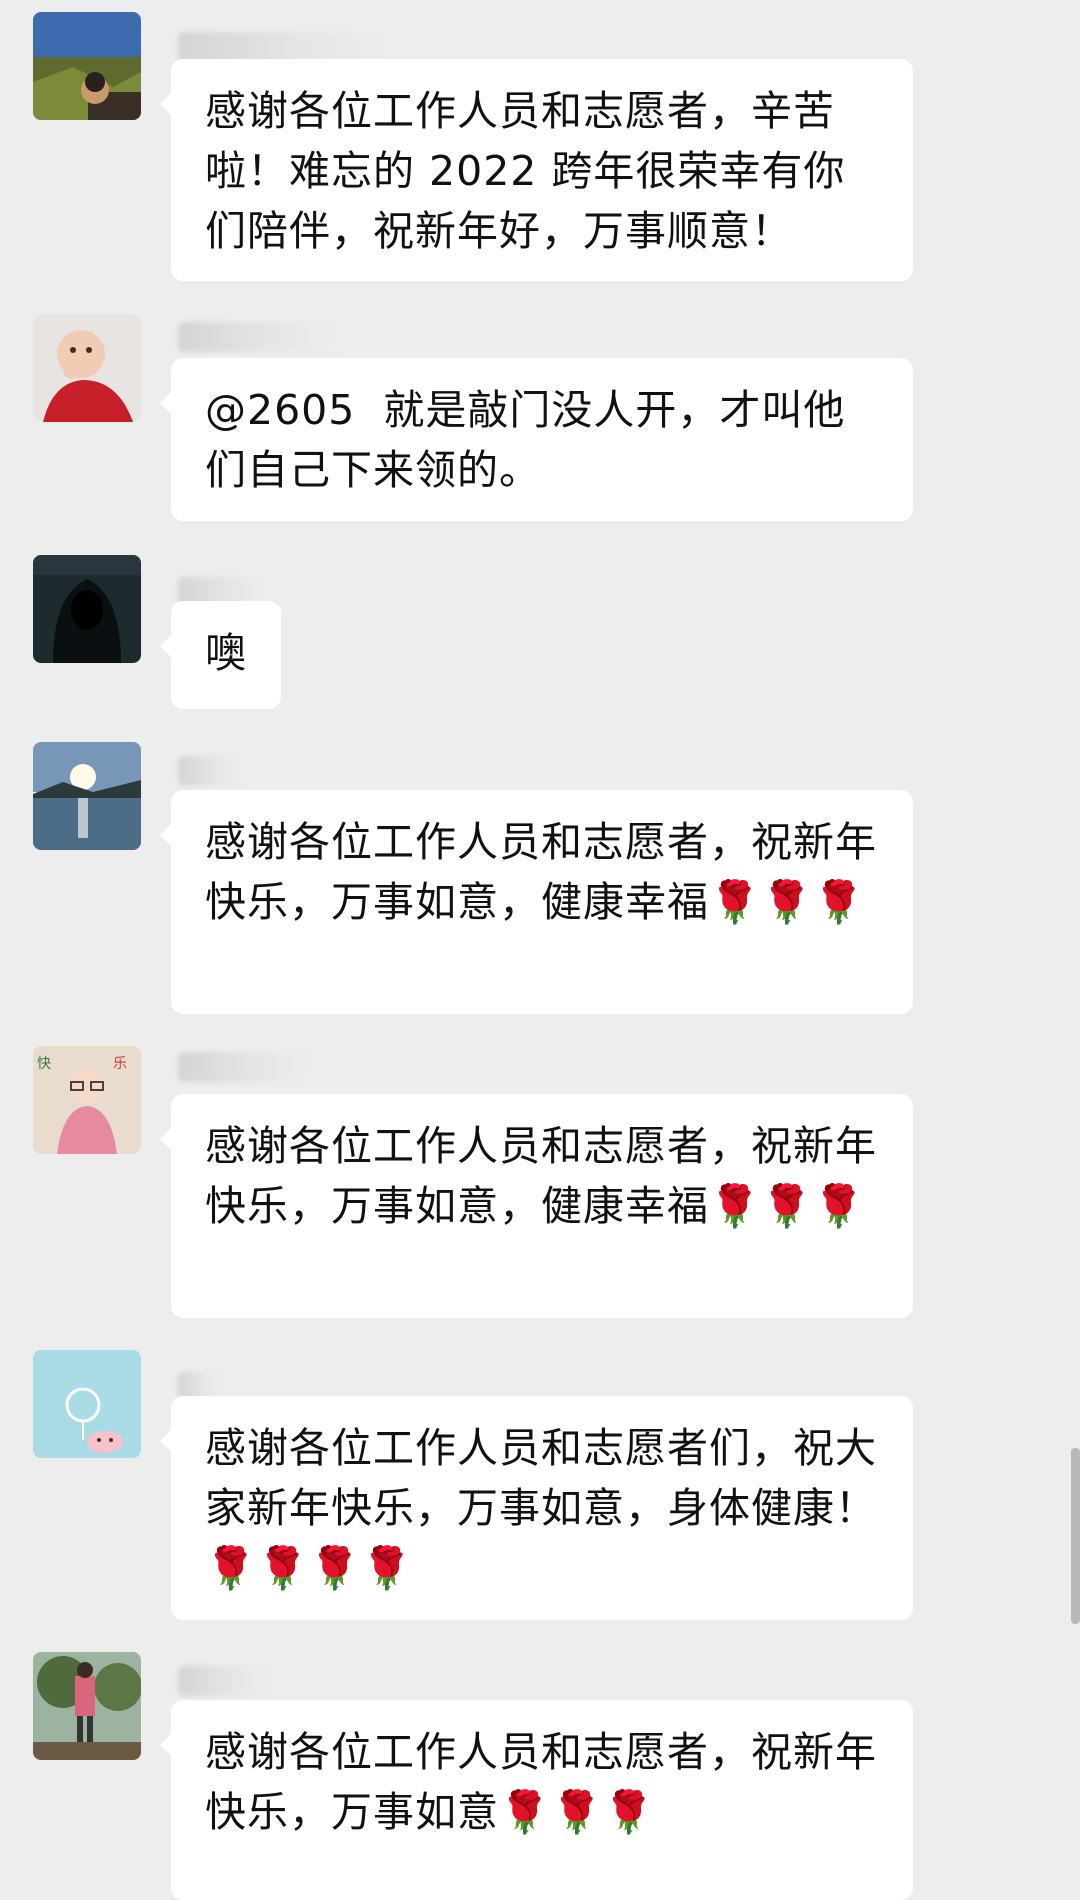 This screenshot has width=1080, height=1900. Describe the element at coordinates (226, 653) in the screenshot. I see `message-text: 噢` at that location.